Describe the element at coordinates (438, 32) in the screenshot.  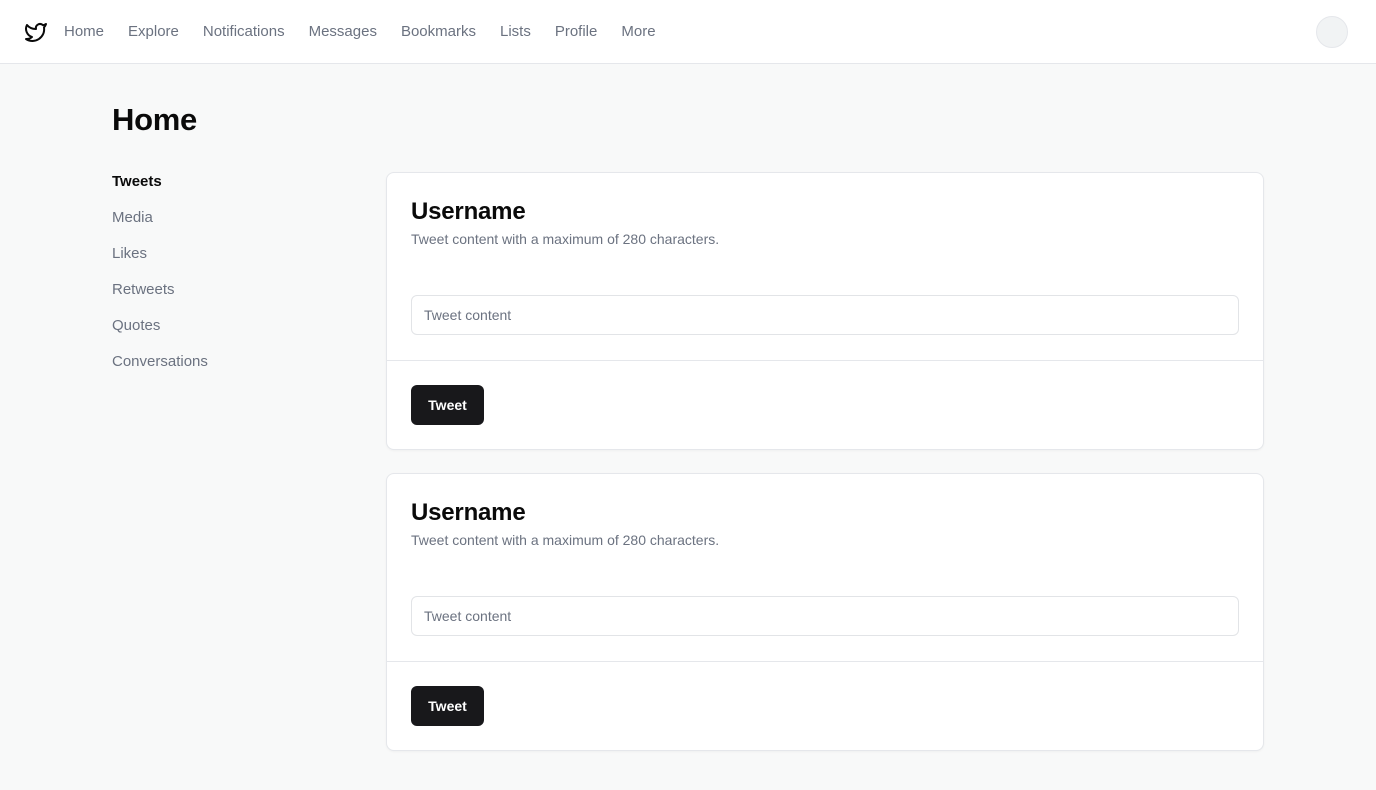
I see `nav-link-bookmarks: Bookmarks` at that location.